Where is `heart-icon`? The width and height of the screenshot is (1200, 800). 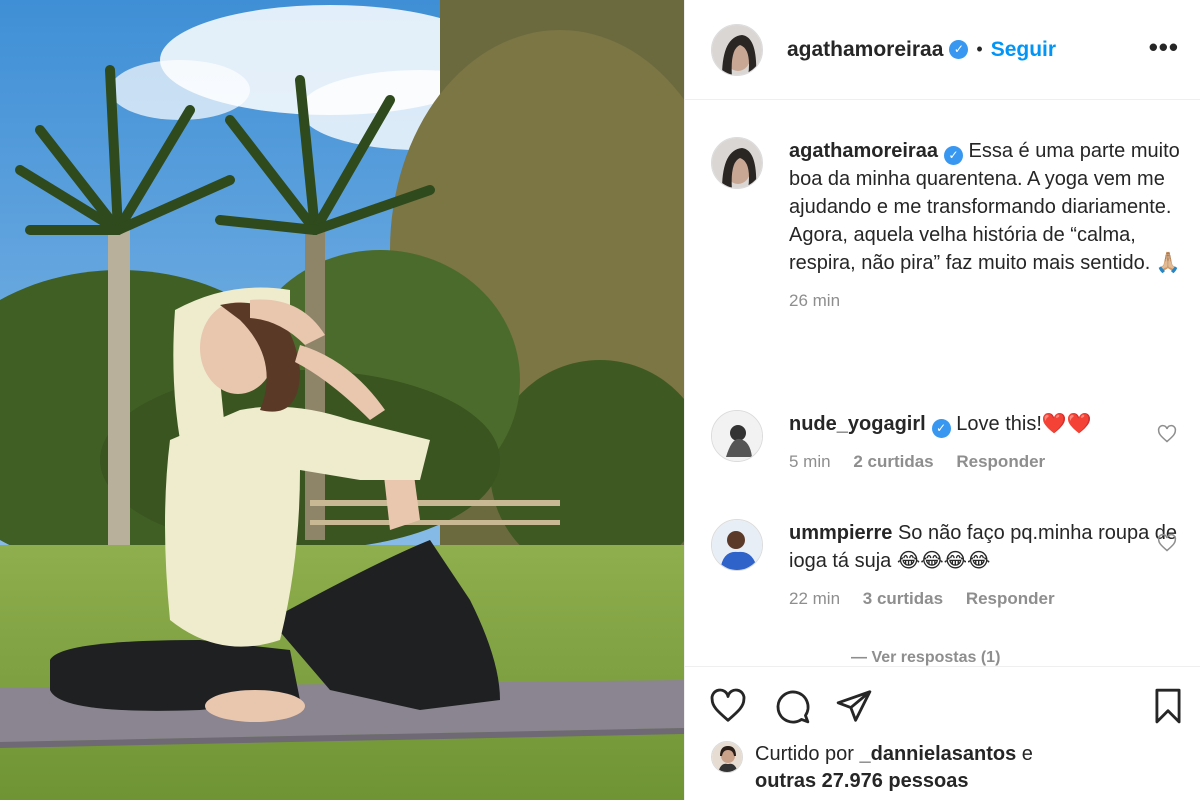 heart-icon is located at coordinates (728, 706).